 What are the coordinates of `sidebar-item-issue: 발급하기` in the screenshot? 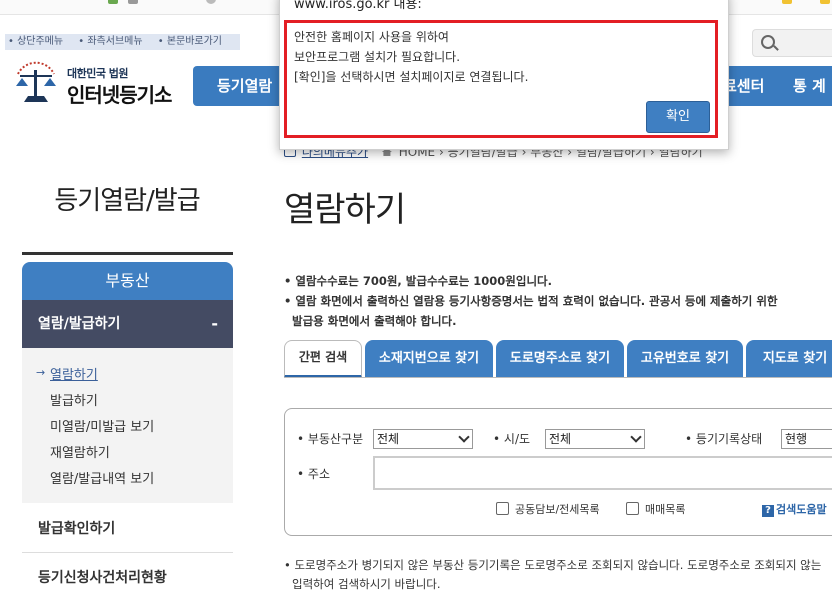 It's located at (74, 399).